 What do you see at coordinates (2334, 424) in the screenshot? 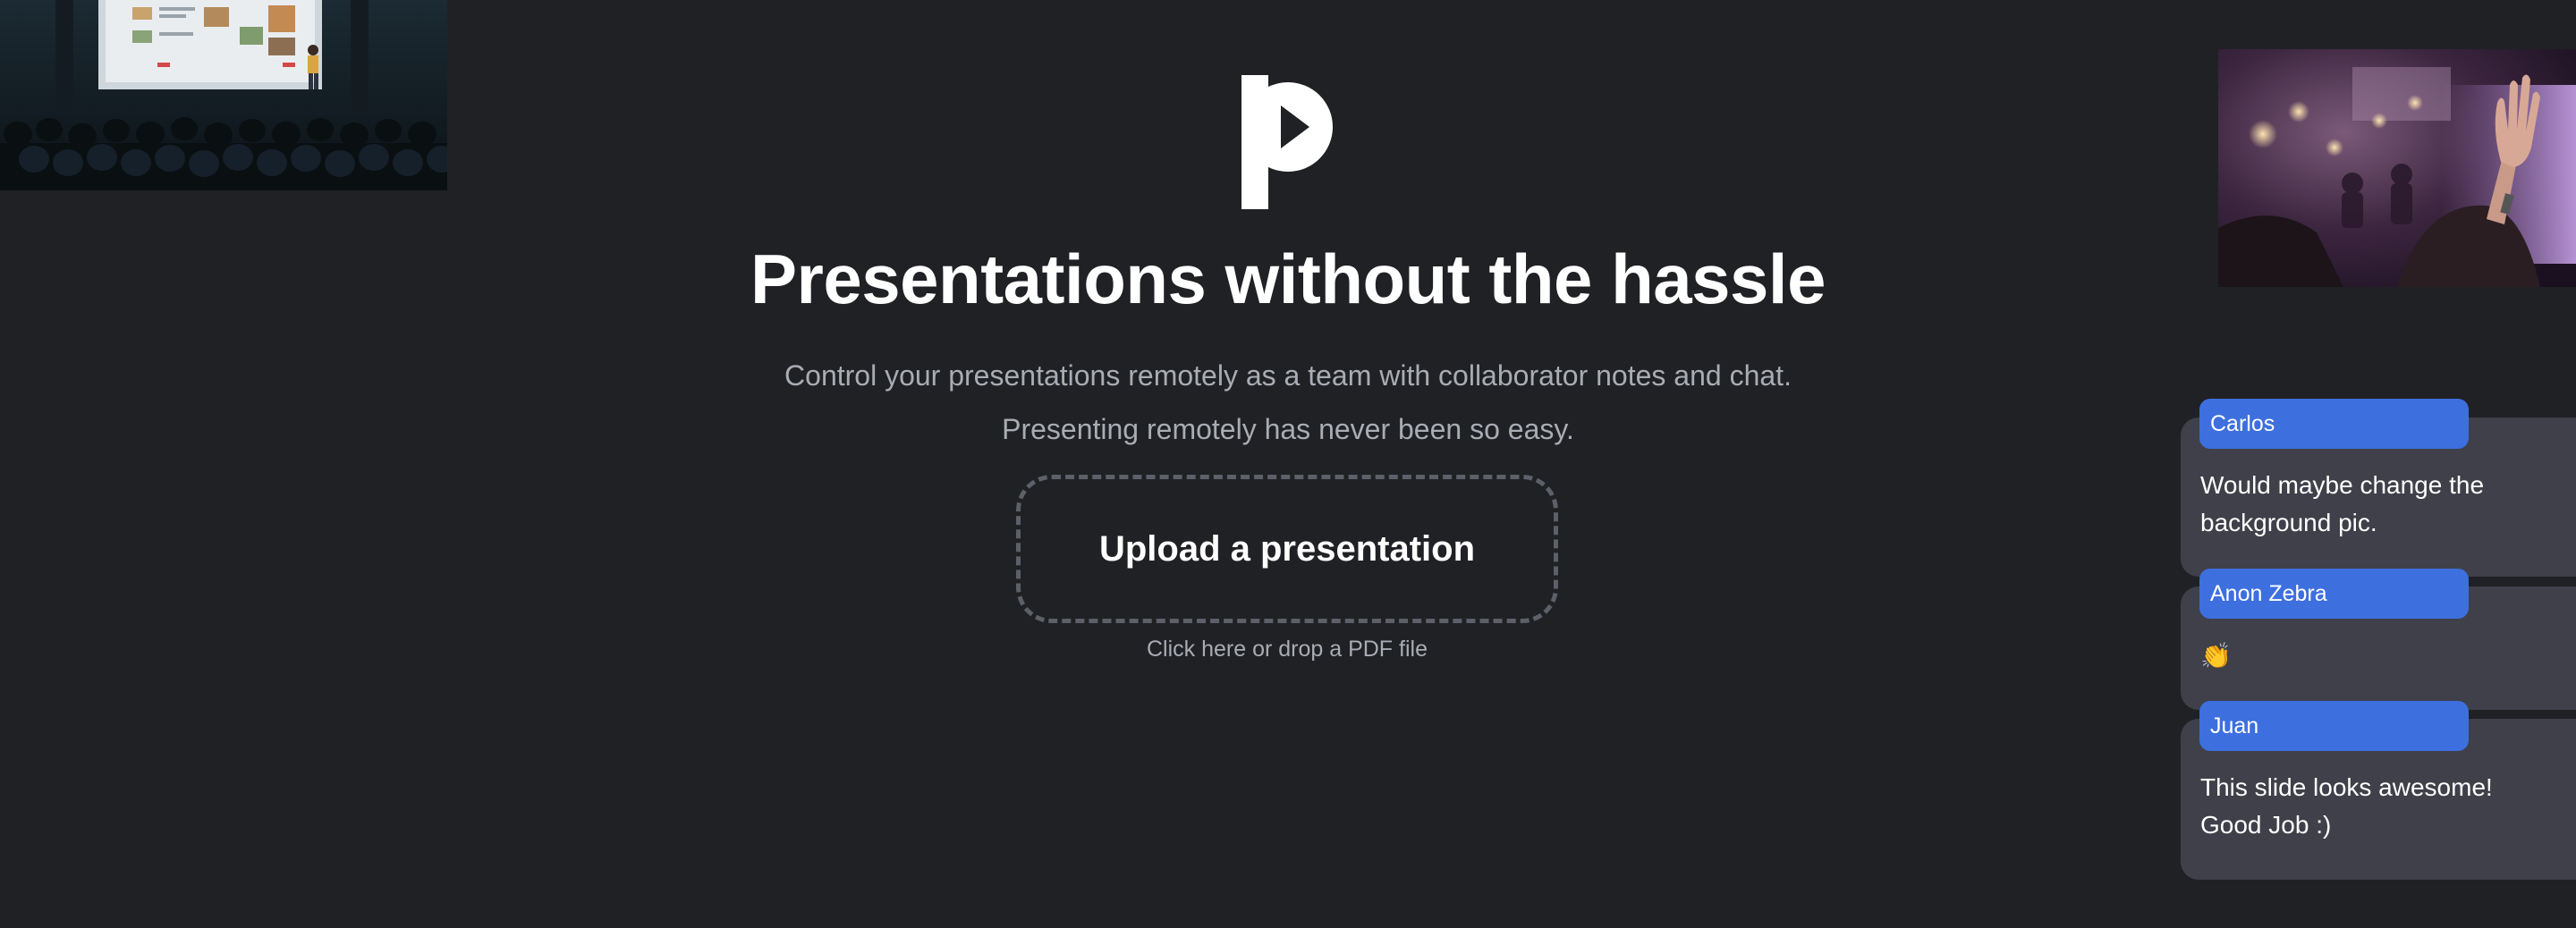
I see `chat-author-badge: Carlos` at bounding box center [2334, 424].